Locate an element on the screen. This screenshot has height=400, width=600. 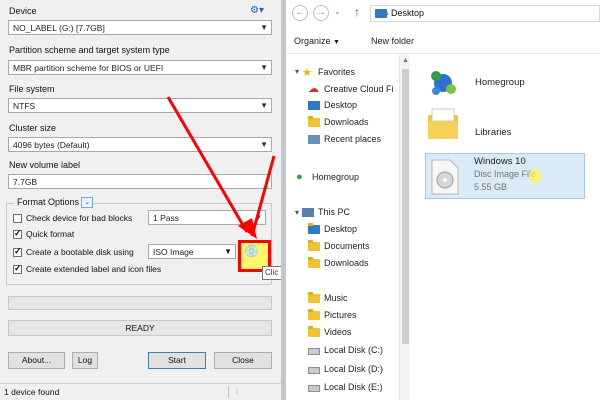
annotation-overlay is located at coordinates (221, 167).